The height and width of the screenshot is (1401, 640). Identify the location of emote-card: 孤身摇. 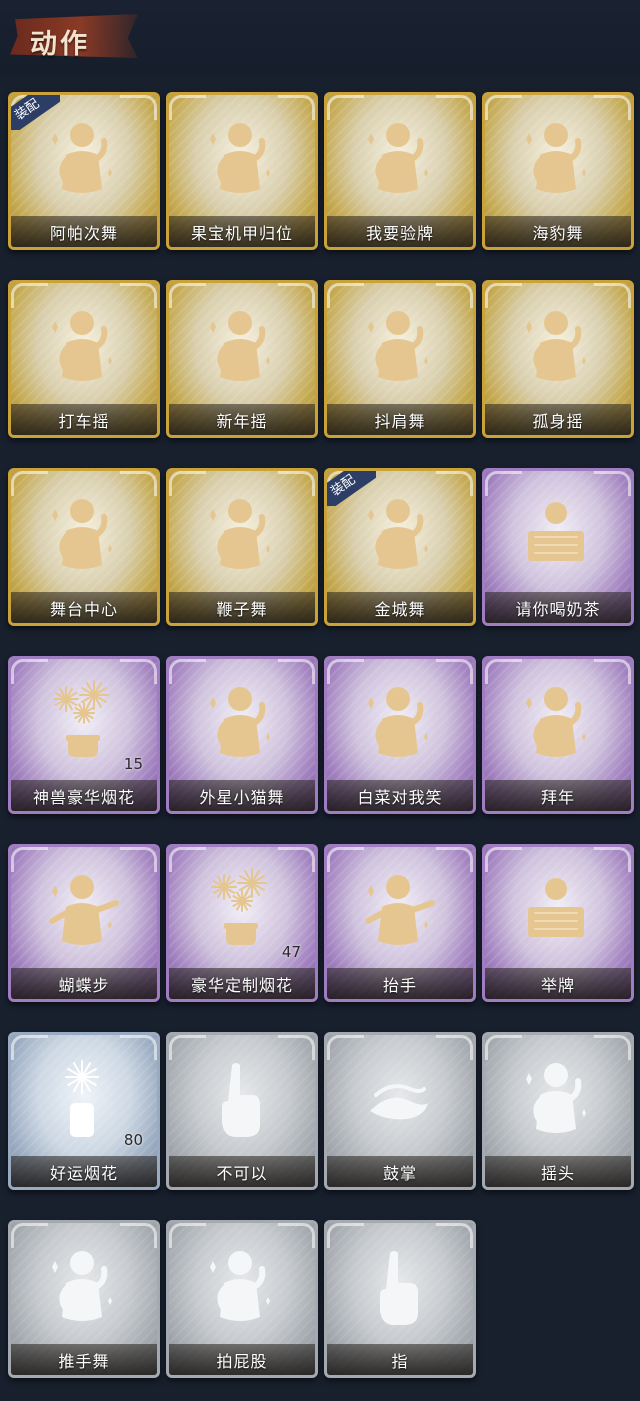
(558, 359).